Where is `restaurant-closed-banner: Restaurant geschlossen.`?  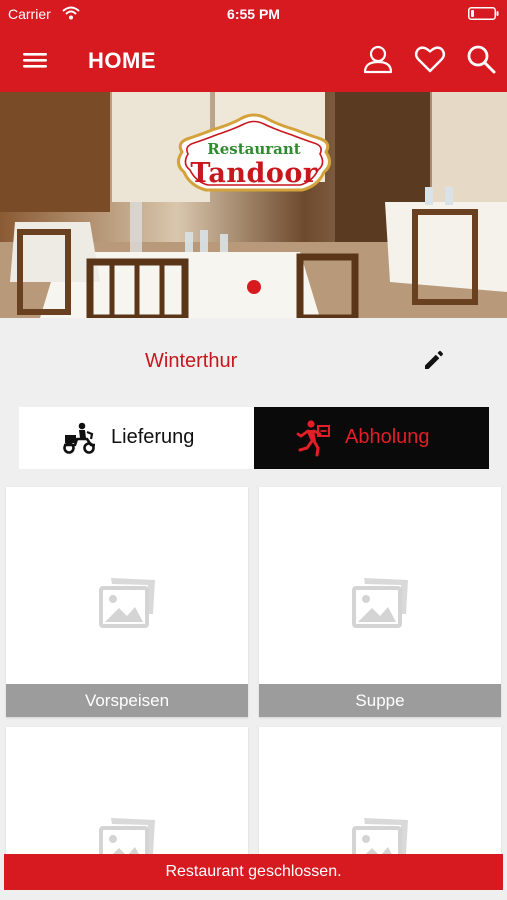 restaurant-closed-banner: Restaurant geschlossen. is located at coordinates (253, 872).